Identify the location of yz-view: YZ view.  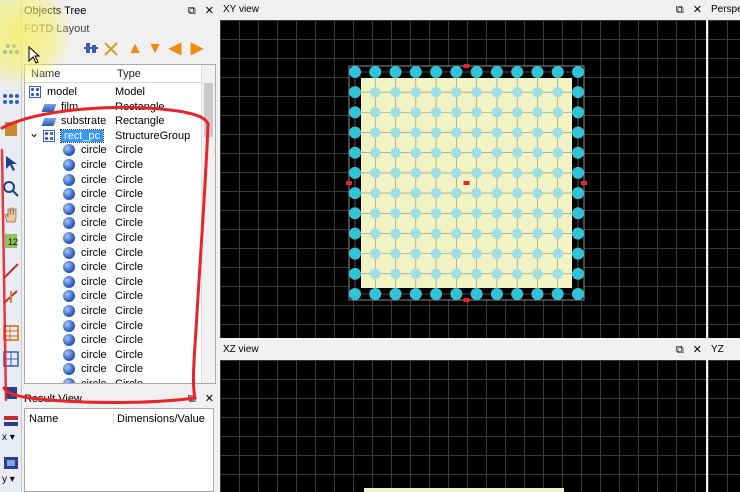
(724, 416).